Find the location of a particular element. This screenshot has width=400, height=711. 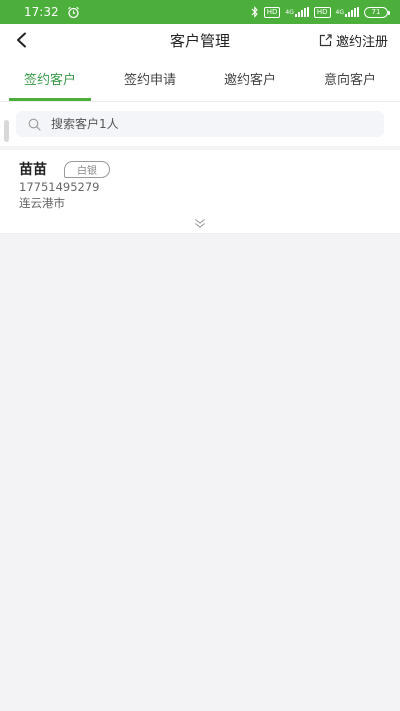

alarm-icon is located at coordinates (73, 12).